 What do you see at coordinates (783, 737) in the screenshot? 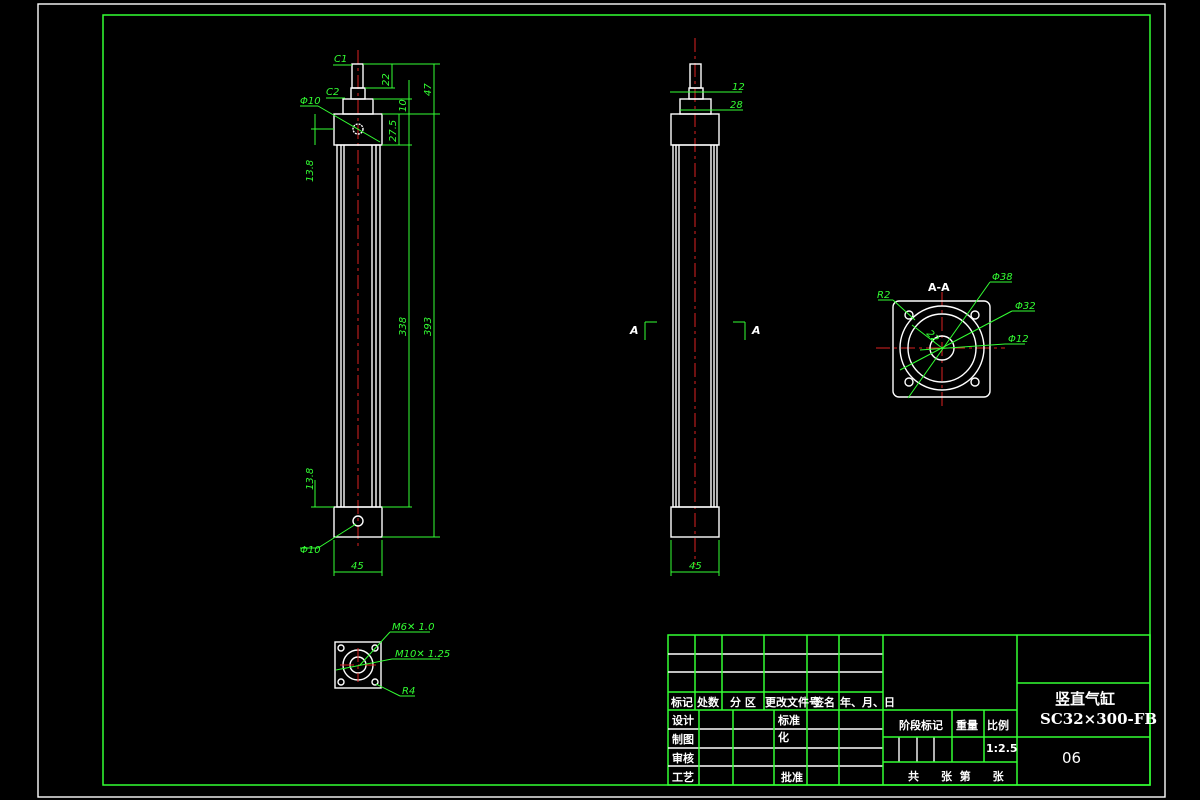
I see `standardization-label-2: 化` at bounding box center [783, 737].